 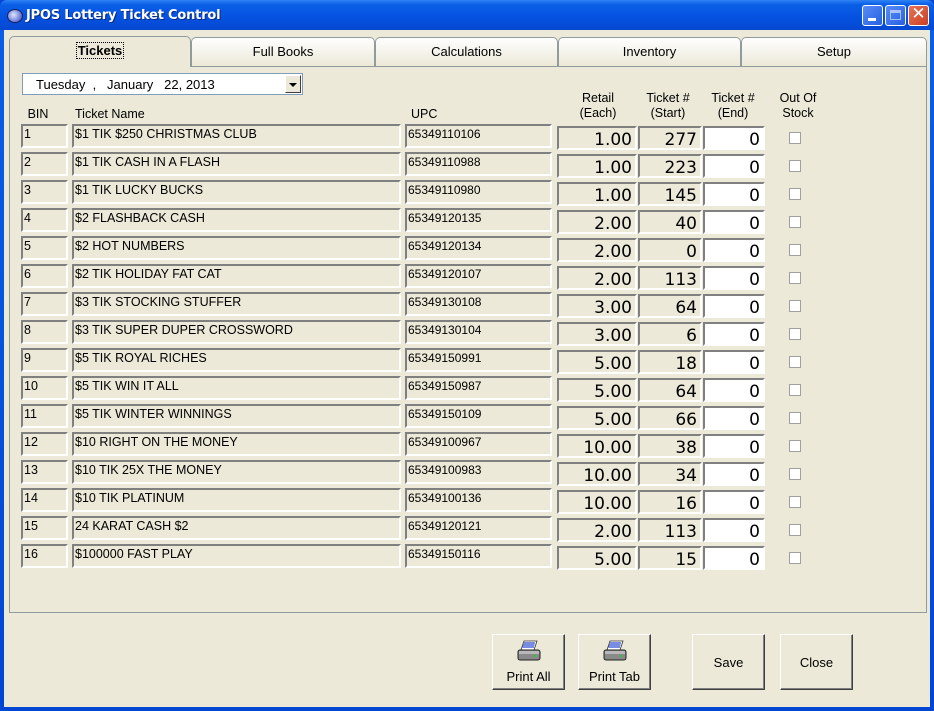 I want to click on upc-cell: 65349110980, so click(x=478, y=192).